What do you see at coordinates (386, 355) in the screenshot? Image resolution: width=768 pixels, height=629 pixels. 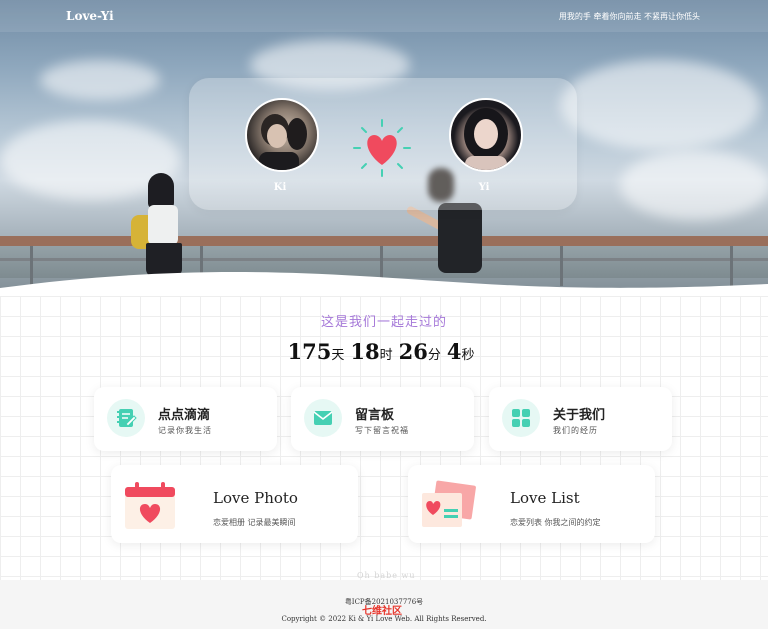 I see `timer-hours-unit: 时` at bounding box center [386, 355].